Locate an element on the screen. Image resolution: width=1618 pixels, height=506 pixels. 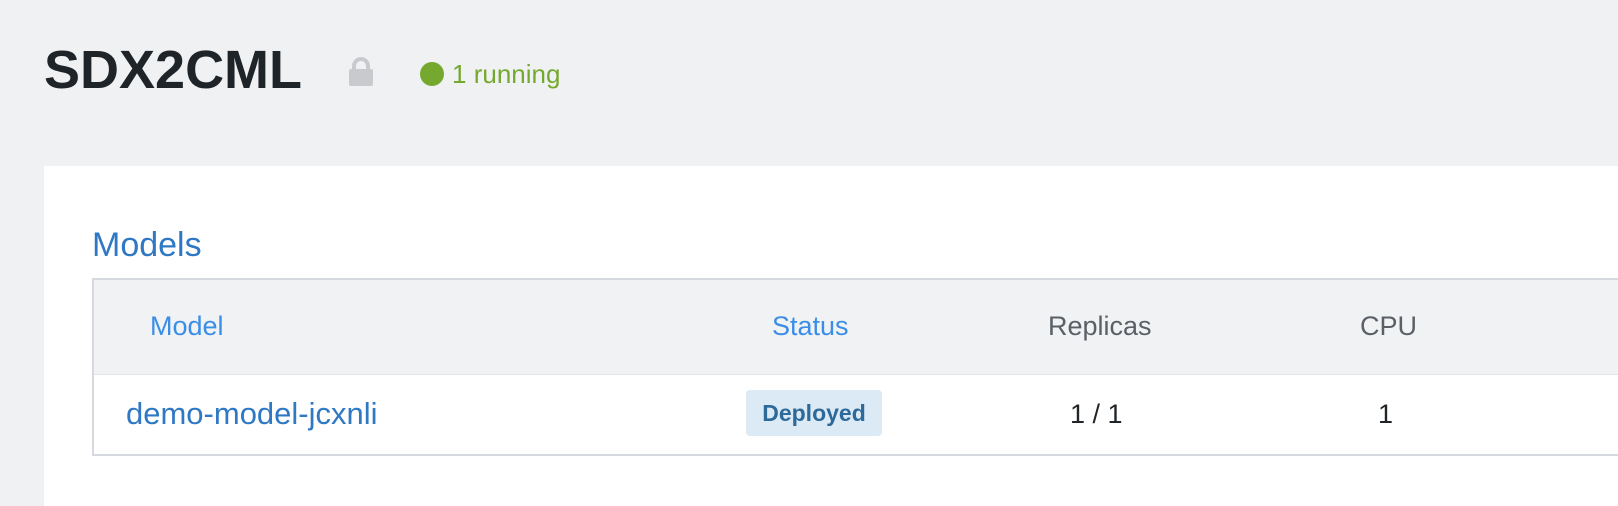
project-header: SDX2CML 1 running is located at coordinates (302, 70).